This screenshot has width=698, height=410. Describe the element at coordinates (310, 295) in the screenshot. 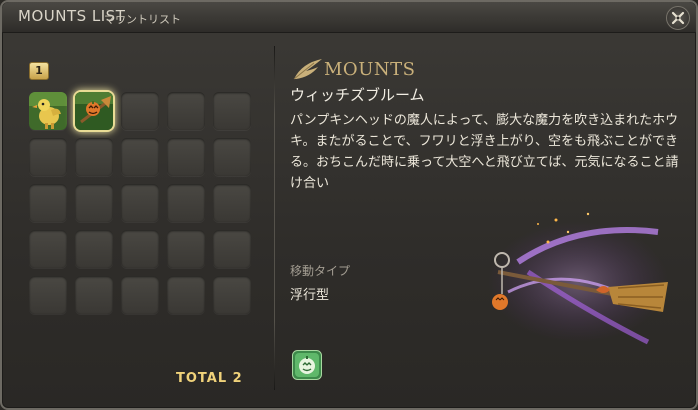

I see `movement-type-value: 浮行型` at that location.